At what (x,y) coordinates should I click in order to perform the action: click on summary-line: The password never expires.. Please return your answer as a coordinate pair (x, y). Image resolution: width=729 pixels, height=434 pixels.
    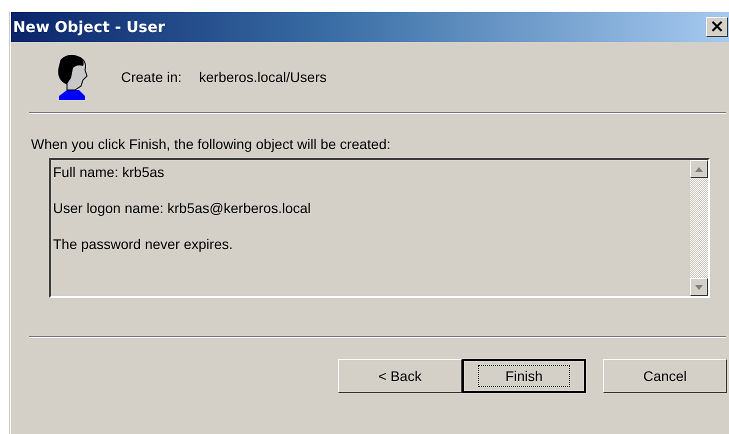
    Looking at the image, I should click on (143, 244).